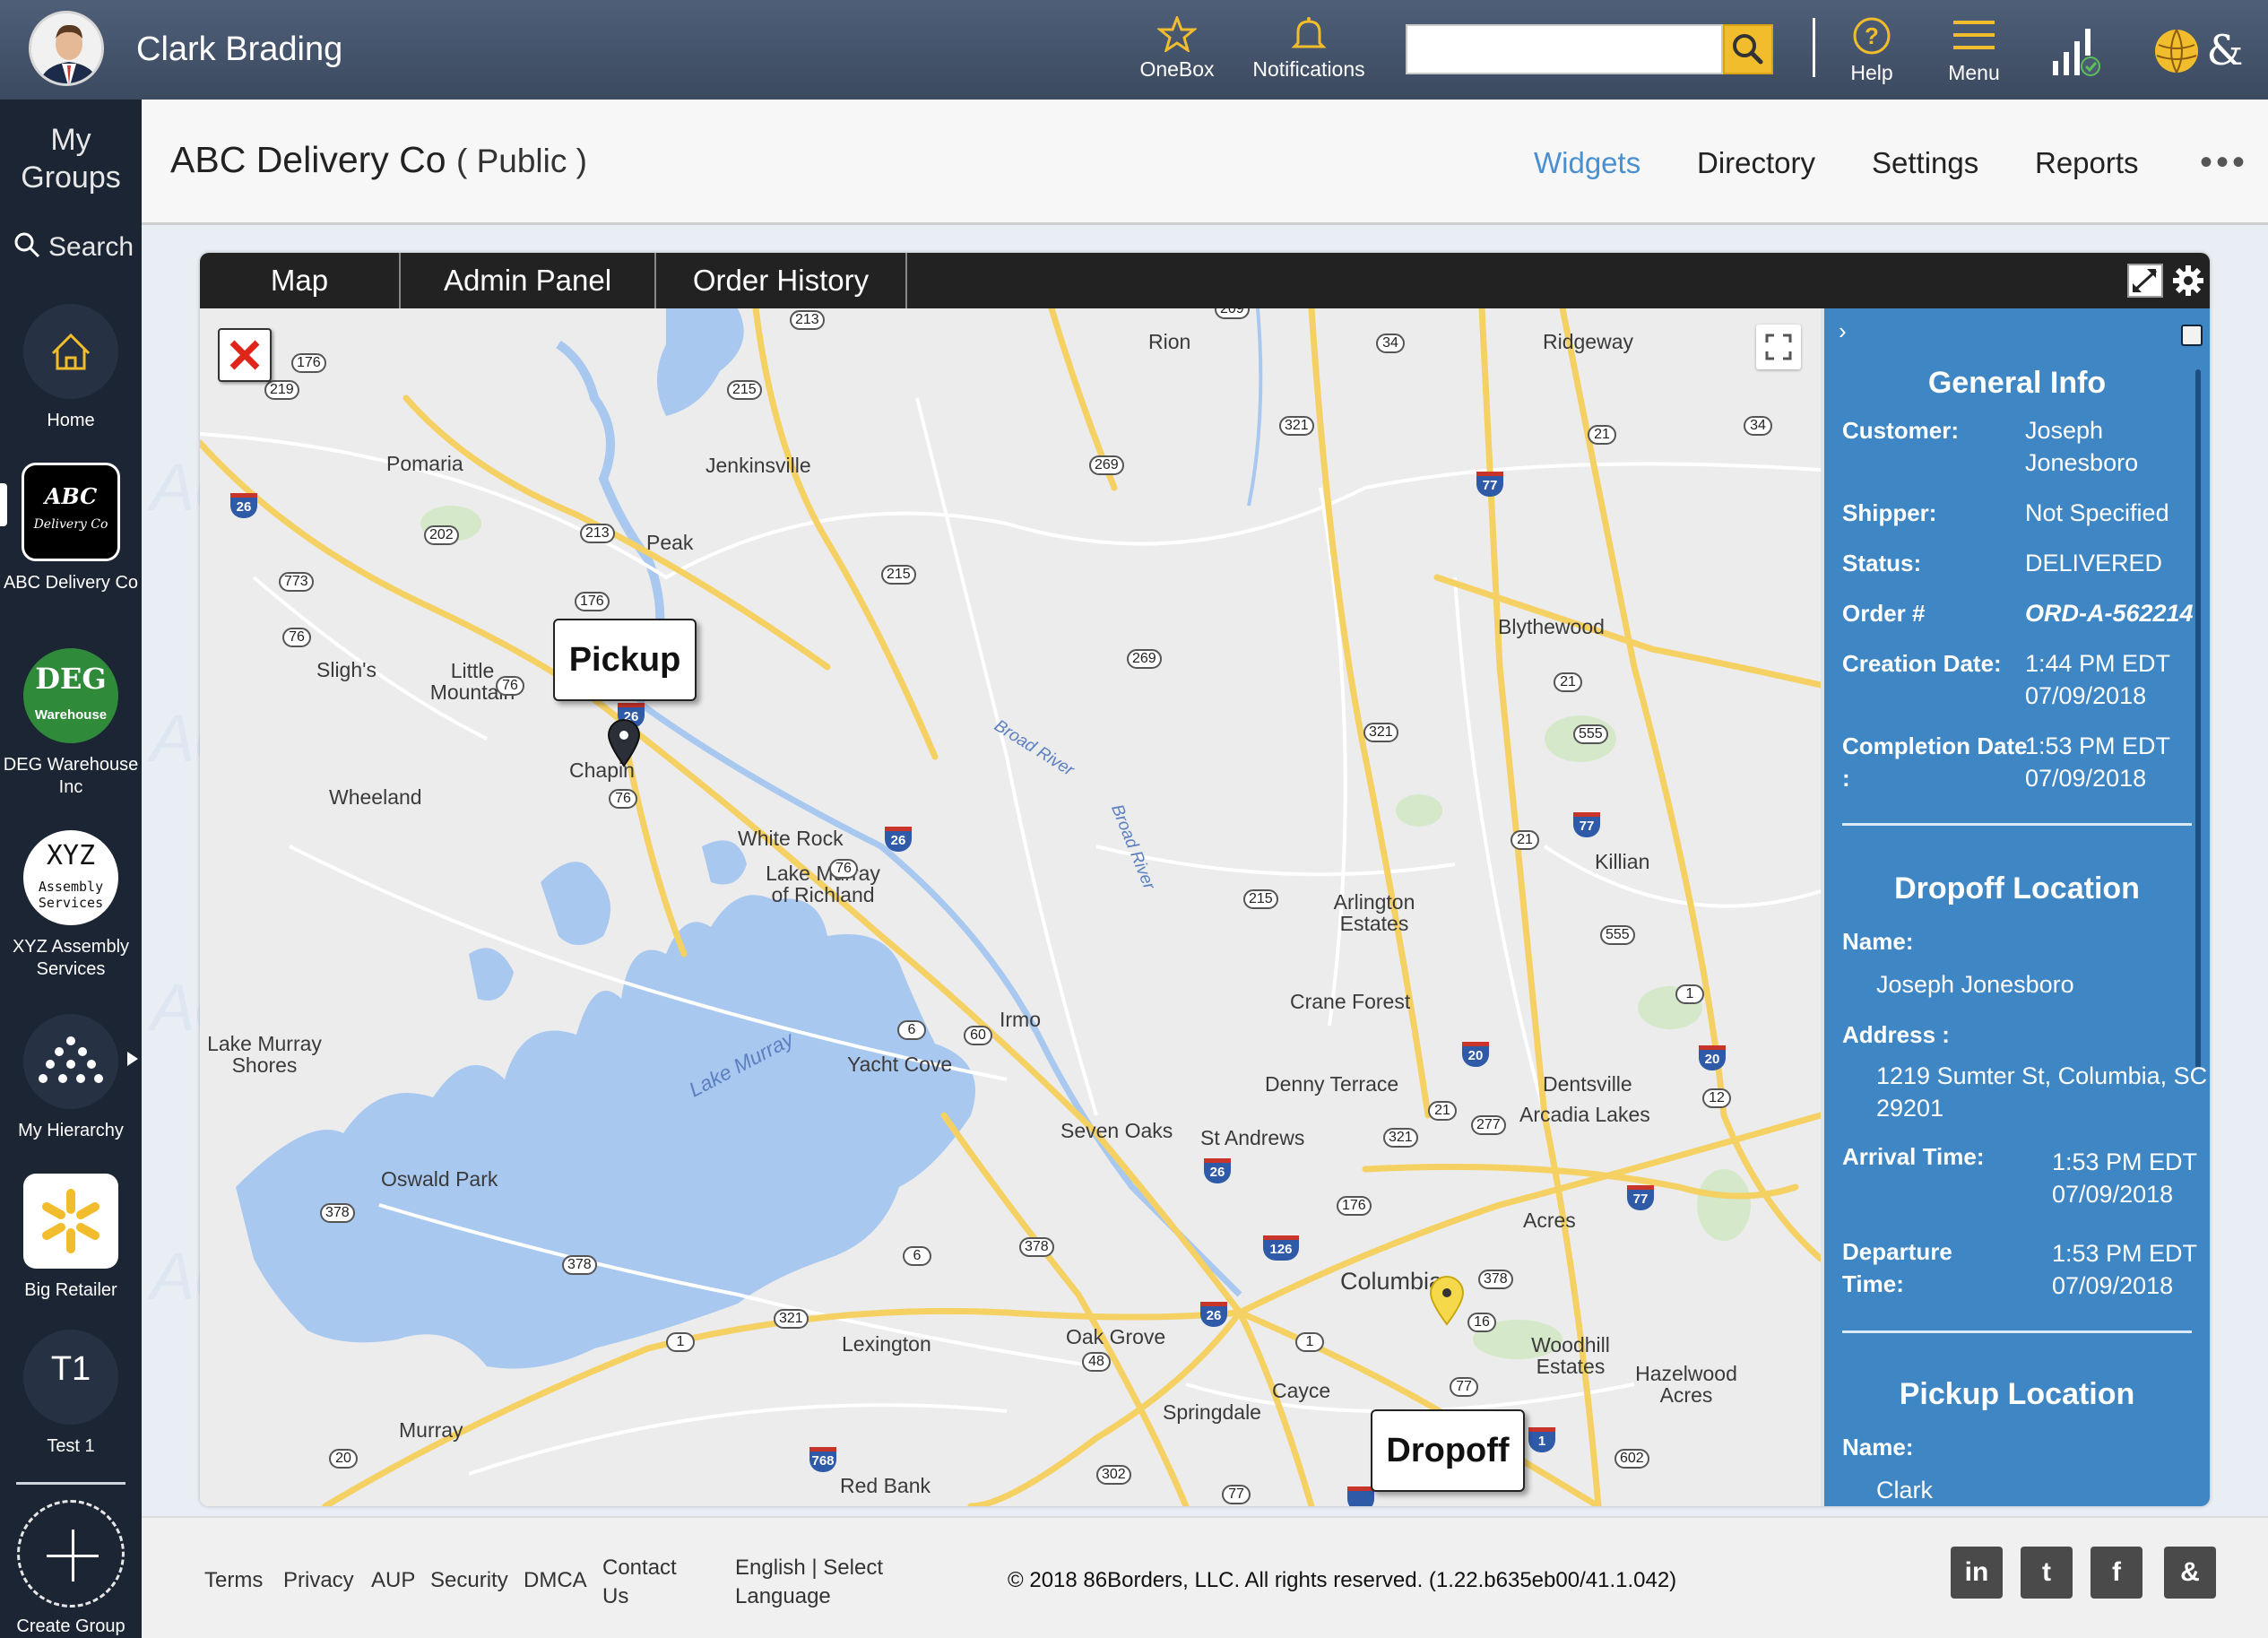 The height and width of the screenshot is (1638, 2268). What do you see at coordinates (2224, 163) in the screenshot?
I see `more-options-button: •••` at bounding box center [2224, 163].